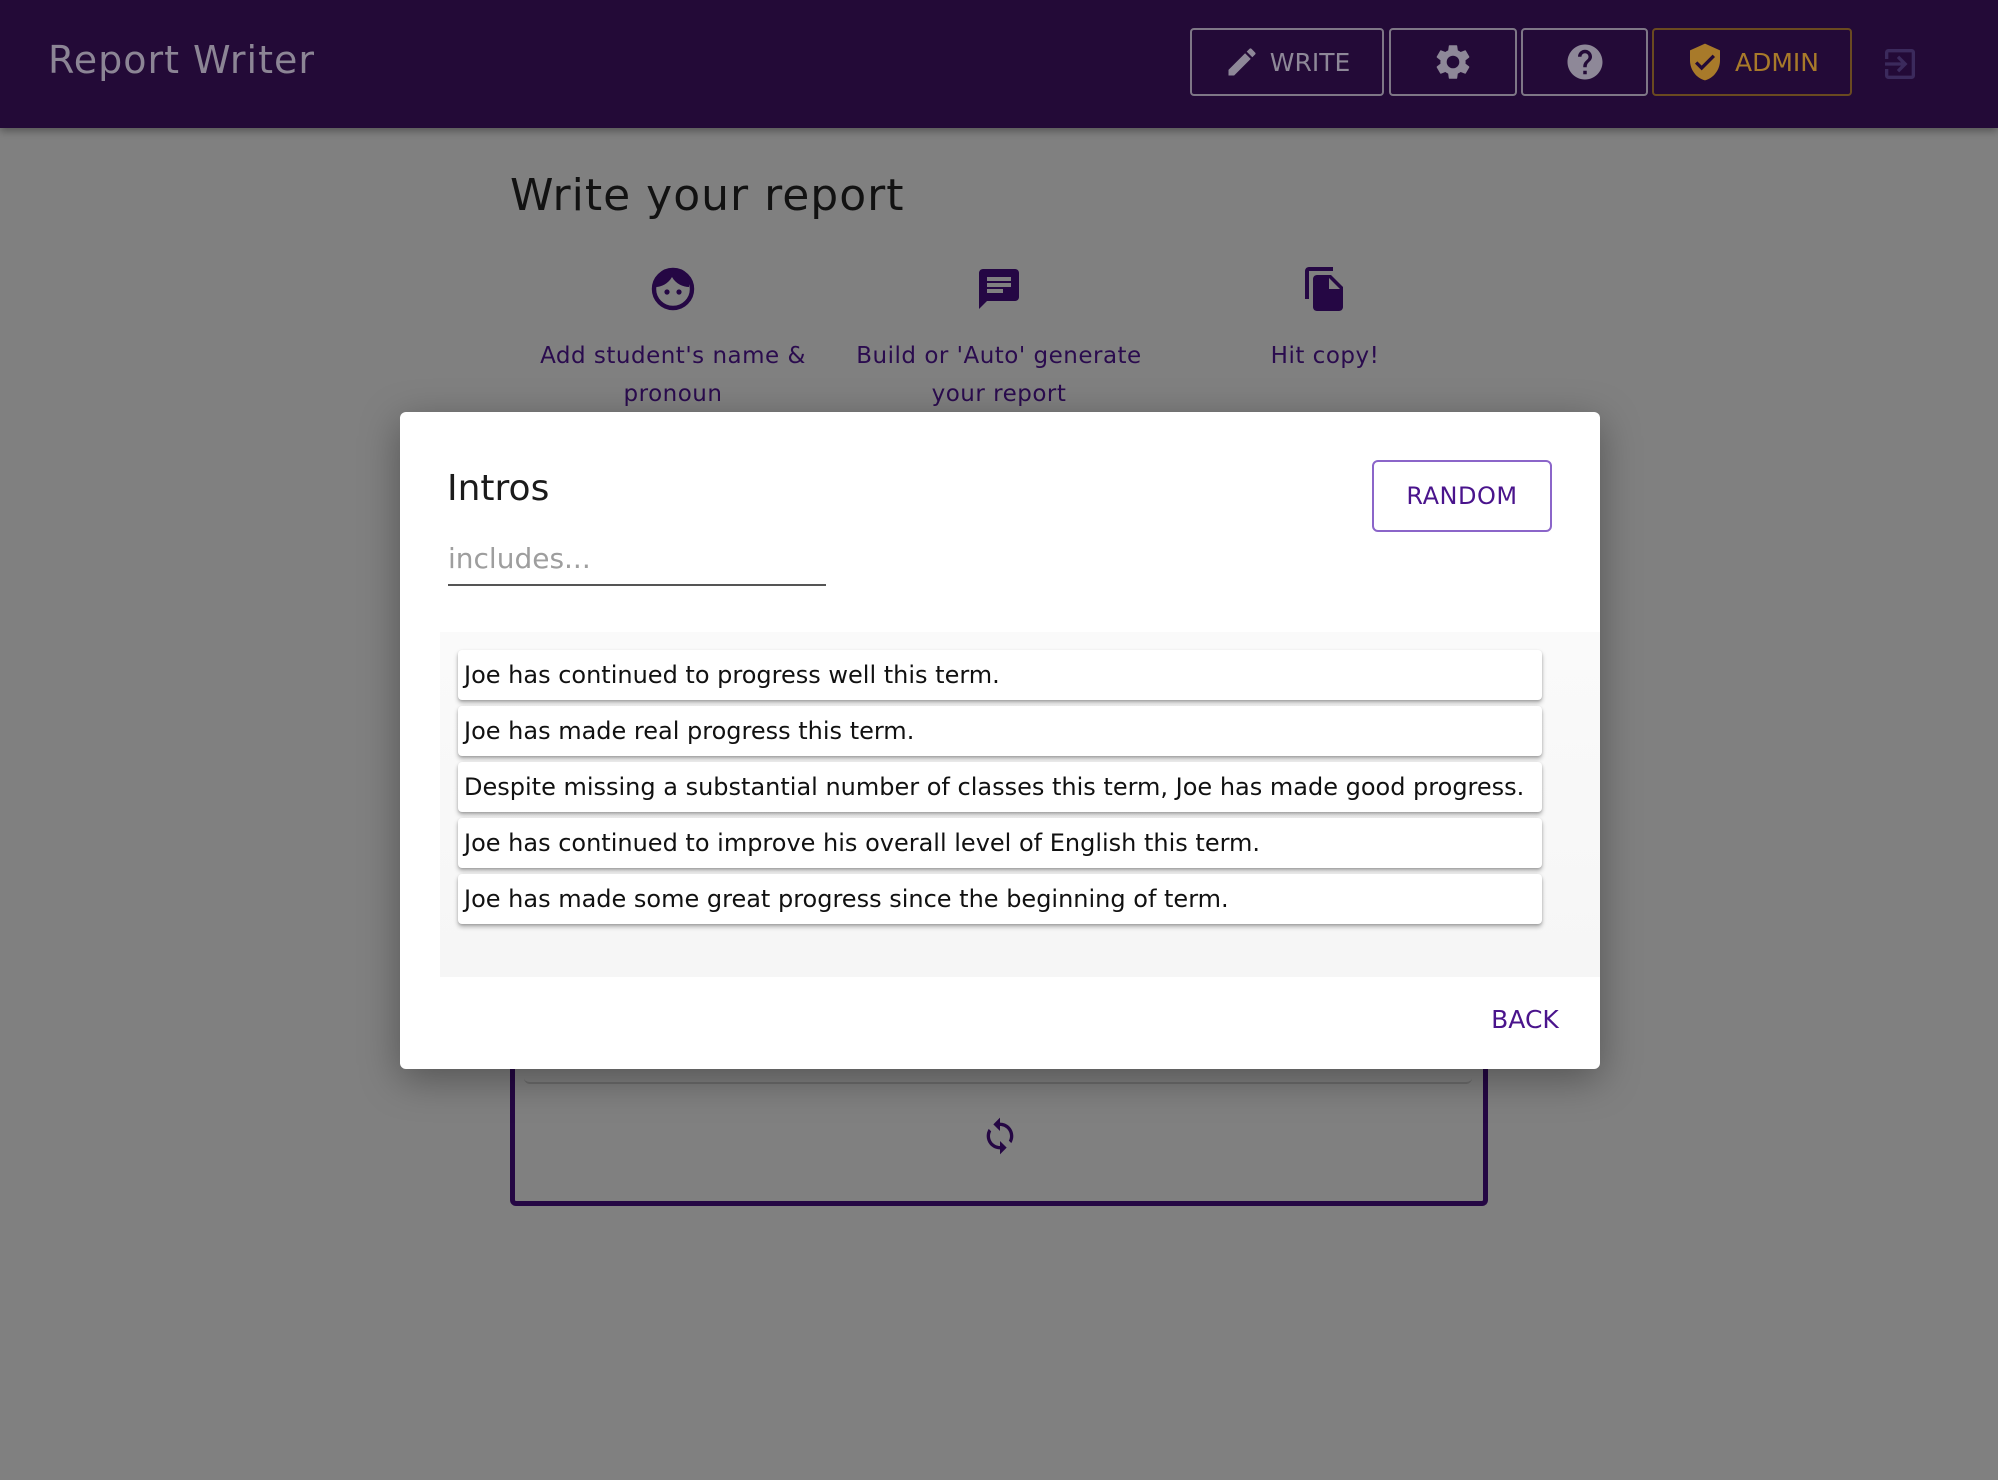  Describe the element at coordinates (1325, 356) in the screenshot. I see `step-label: Hit copy!` at that location.